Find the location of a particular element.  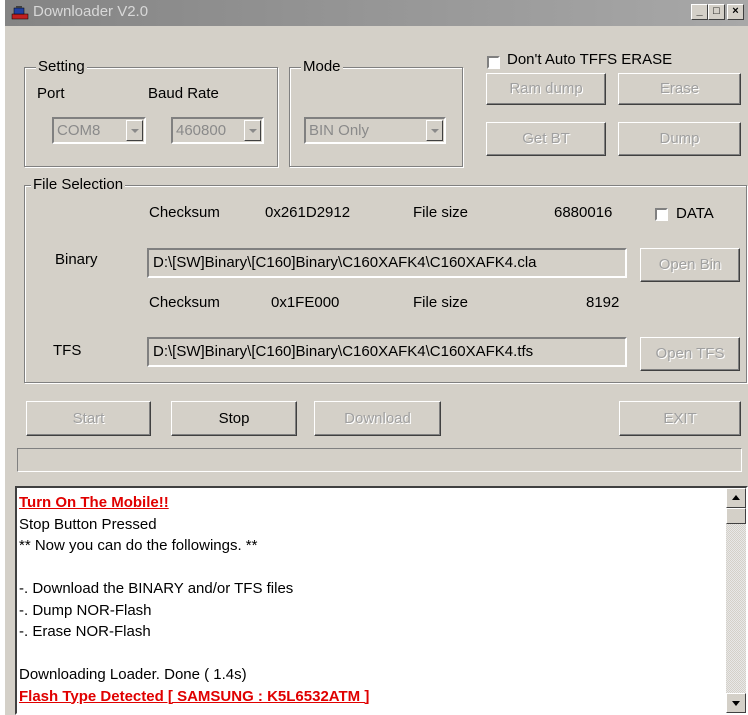

baud-rate-select-value: 460800 is located at coordinates (201, 130).